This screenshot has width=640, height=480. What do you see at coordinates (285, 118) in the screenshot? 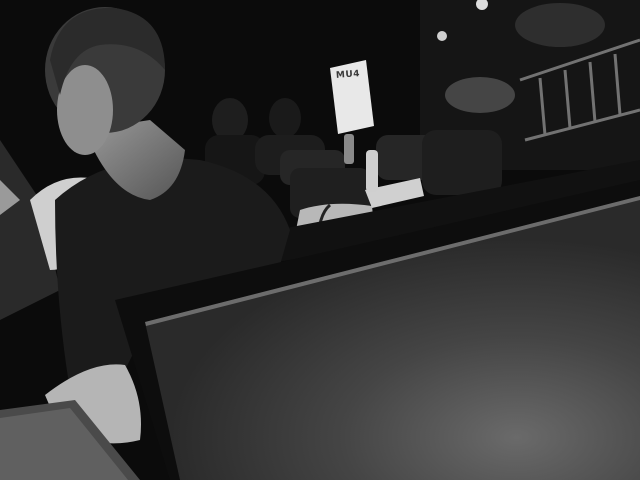
I see `person-silhouette` at bounding box center [285, 118].